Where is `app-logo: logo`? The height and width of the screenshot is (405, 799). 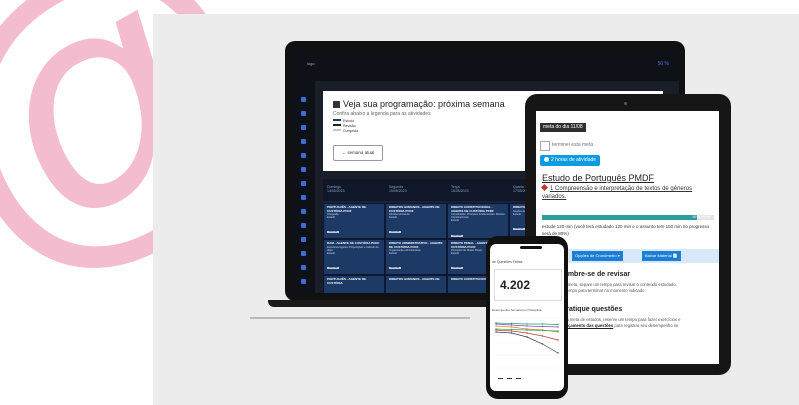
app-logo: logo is located at coordinates (311, 63).